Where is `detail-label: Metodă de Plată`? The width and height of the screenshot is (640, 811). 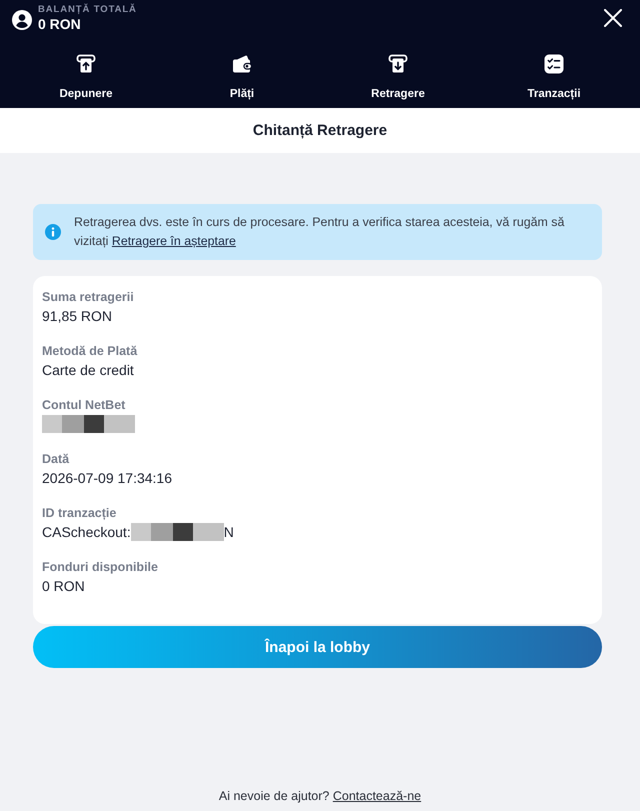 detail-label: Metodă de Plată is located at coordinates (90, 351).